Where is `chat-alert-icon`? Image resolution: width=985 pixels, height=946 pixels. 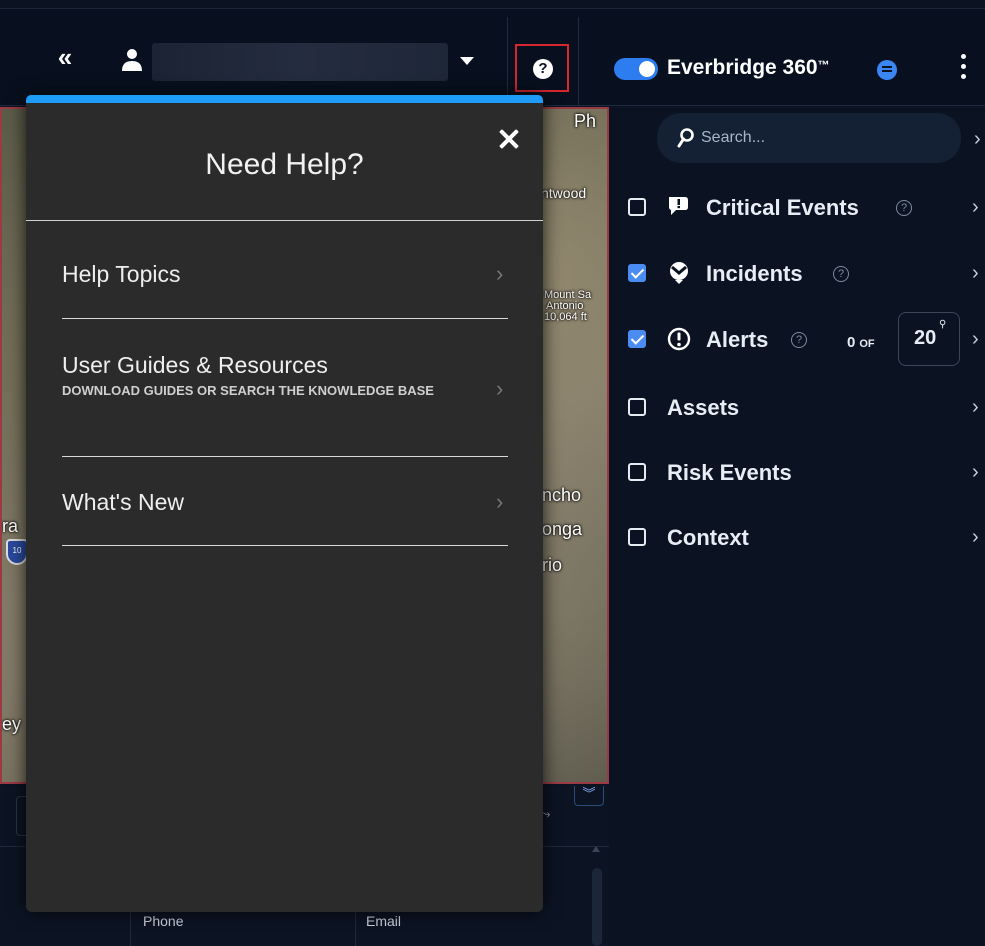 chat-alert-icon is located at coordinates (678, 206).